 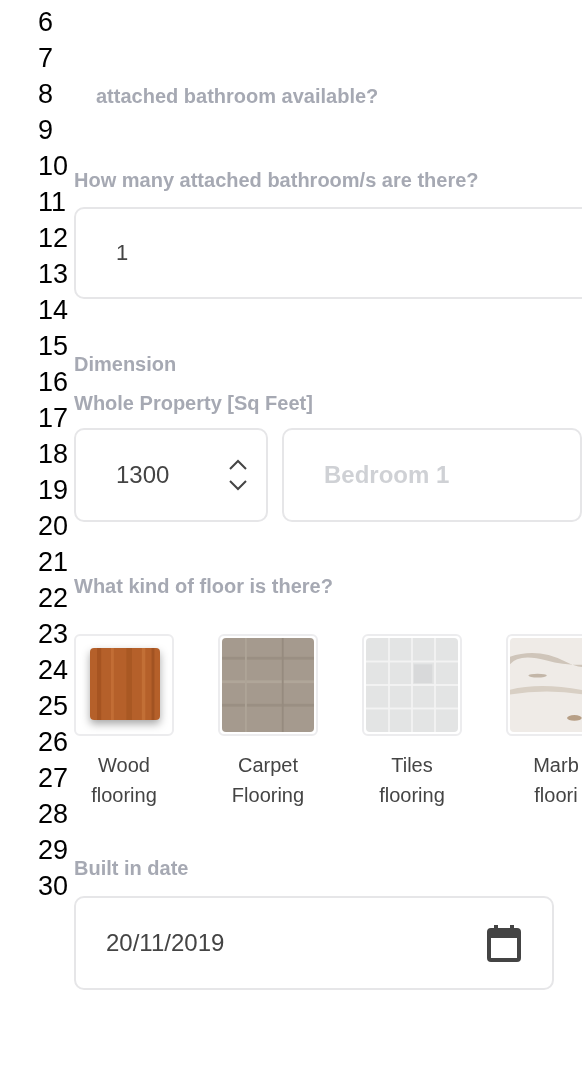 I want to click on date-field: 20/11/2019, so click(x=314, y=943).